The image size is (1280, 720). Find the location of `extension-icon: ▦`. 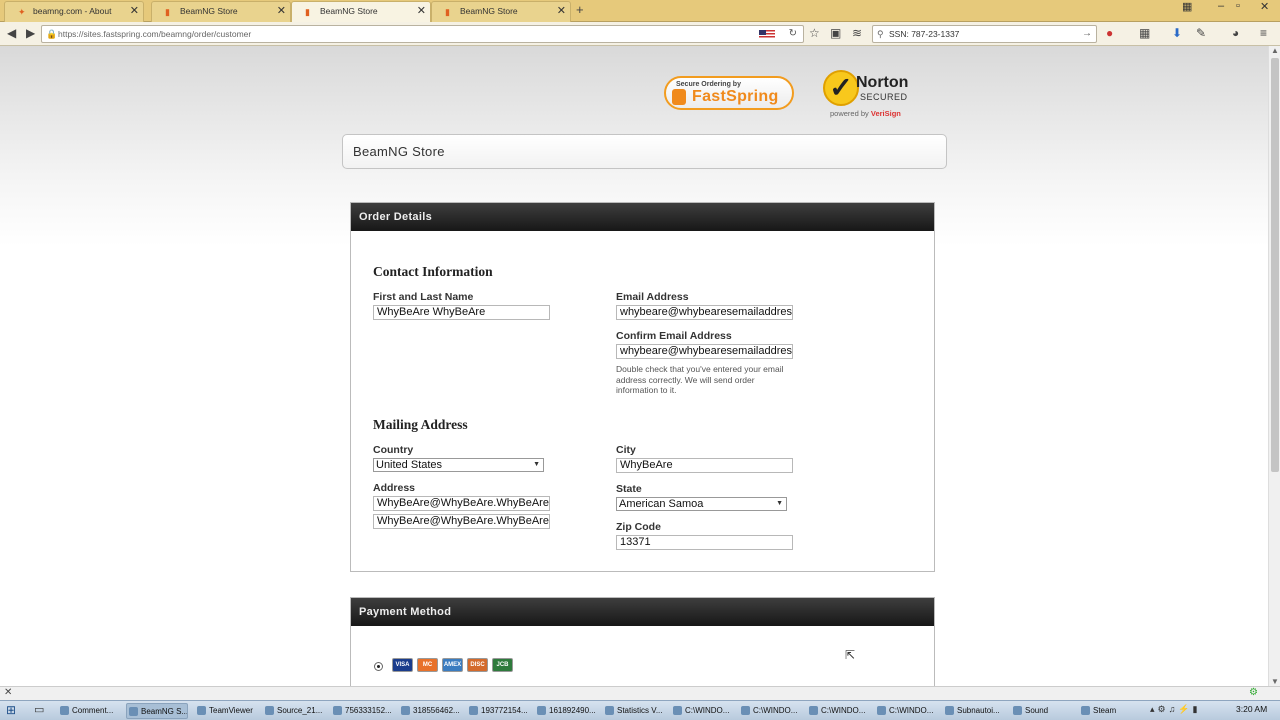

extension-icon: ▦ is located at coordinates (1144, 33).